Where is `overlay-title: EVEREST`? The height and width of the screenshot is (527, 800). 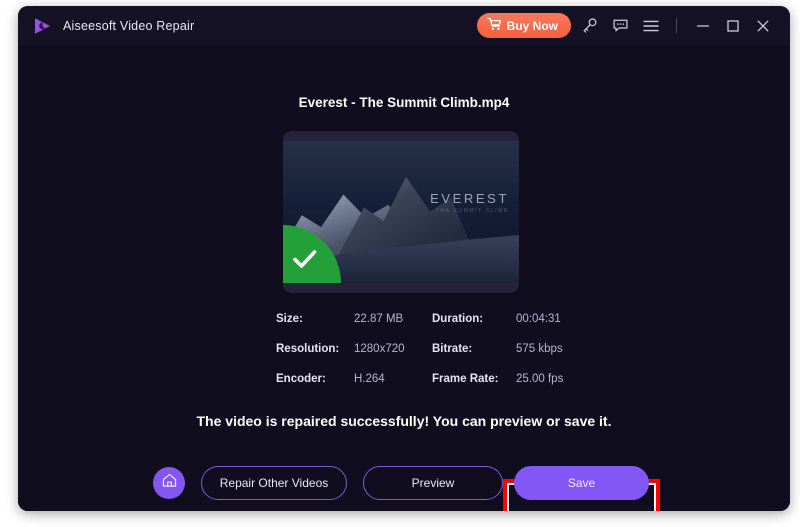 overlay-title: EVEREST is located at coordinates (469, 198).